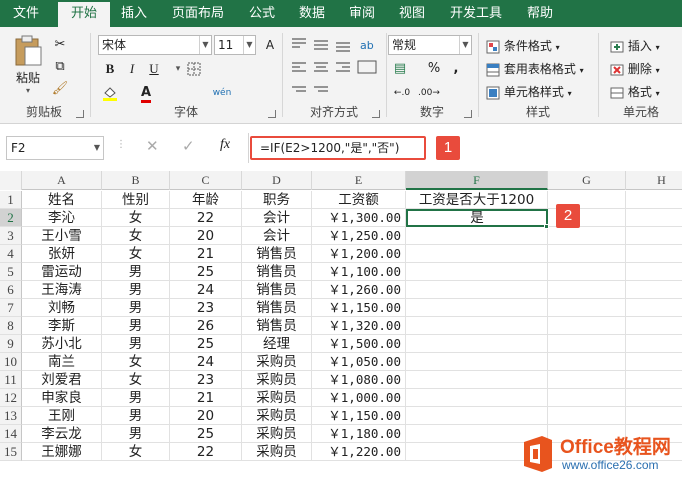  What do you see at coordinates (546, 226) in the screenshot?
I see `fill-handle` at bounding box center [546, 226].